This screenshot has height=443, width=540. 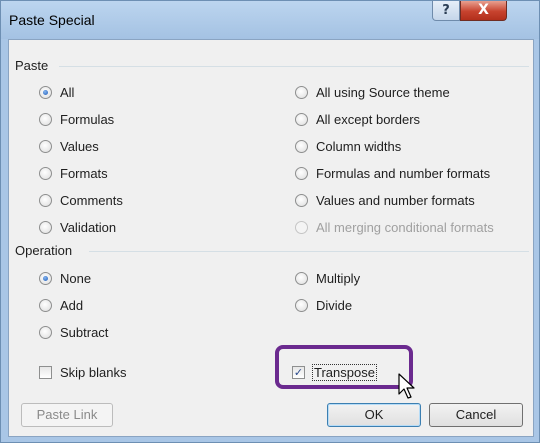 What do you see at coordinates (476, 415) in the screenshot?
I see `cancel-button: Cancel` at bounding box center [476, 415].